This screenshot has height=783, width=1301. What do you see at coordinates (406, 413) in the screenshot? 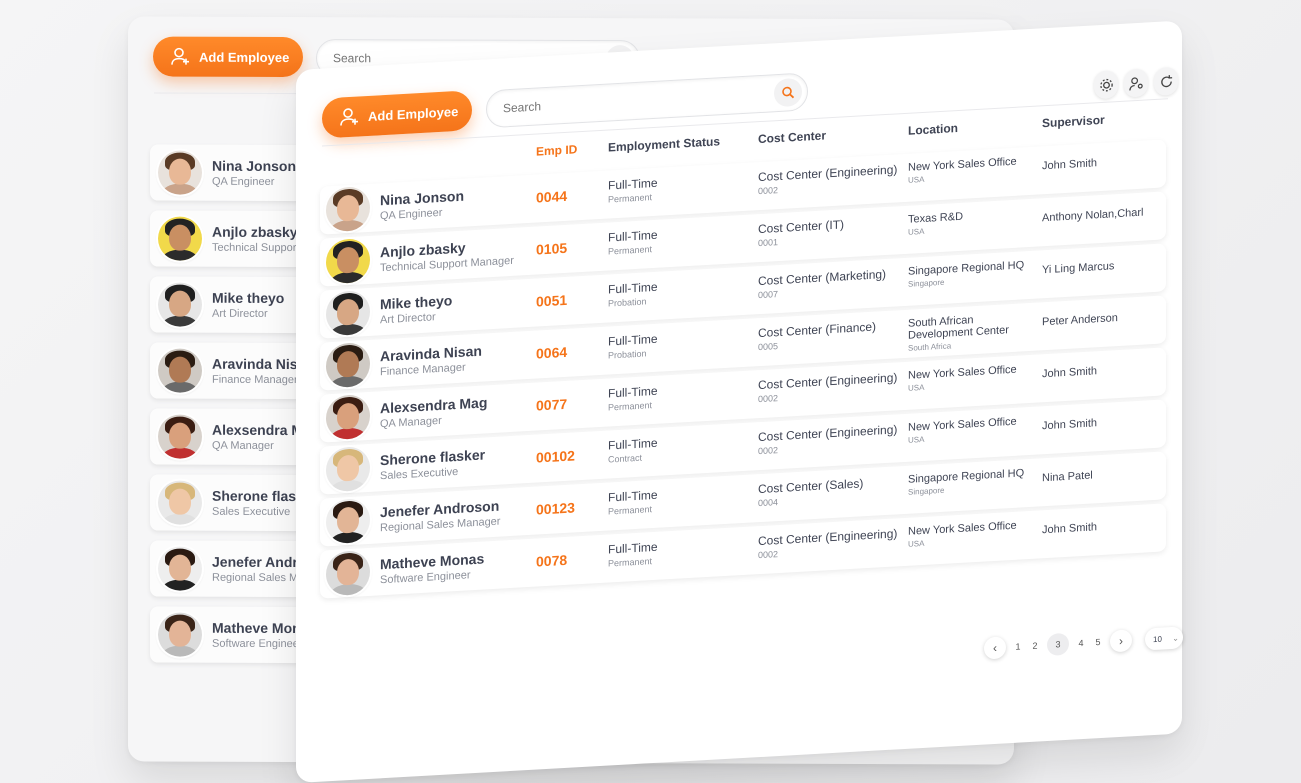
I see `employee-cell: Alexsendra Mag QA Manager` at bounding box center [406, 413].